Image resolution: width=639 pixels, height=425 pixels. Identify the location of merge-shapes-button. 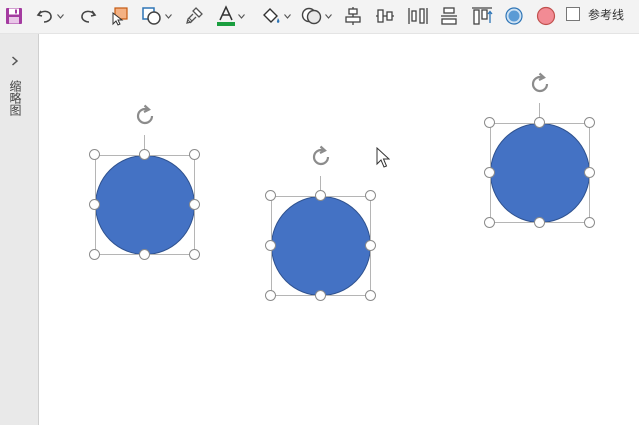
(316, 16).